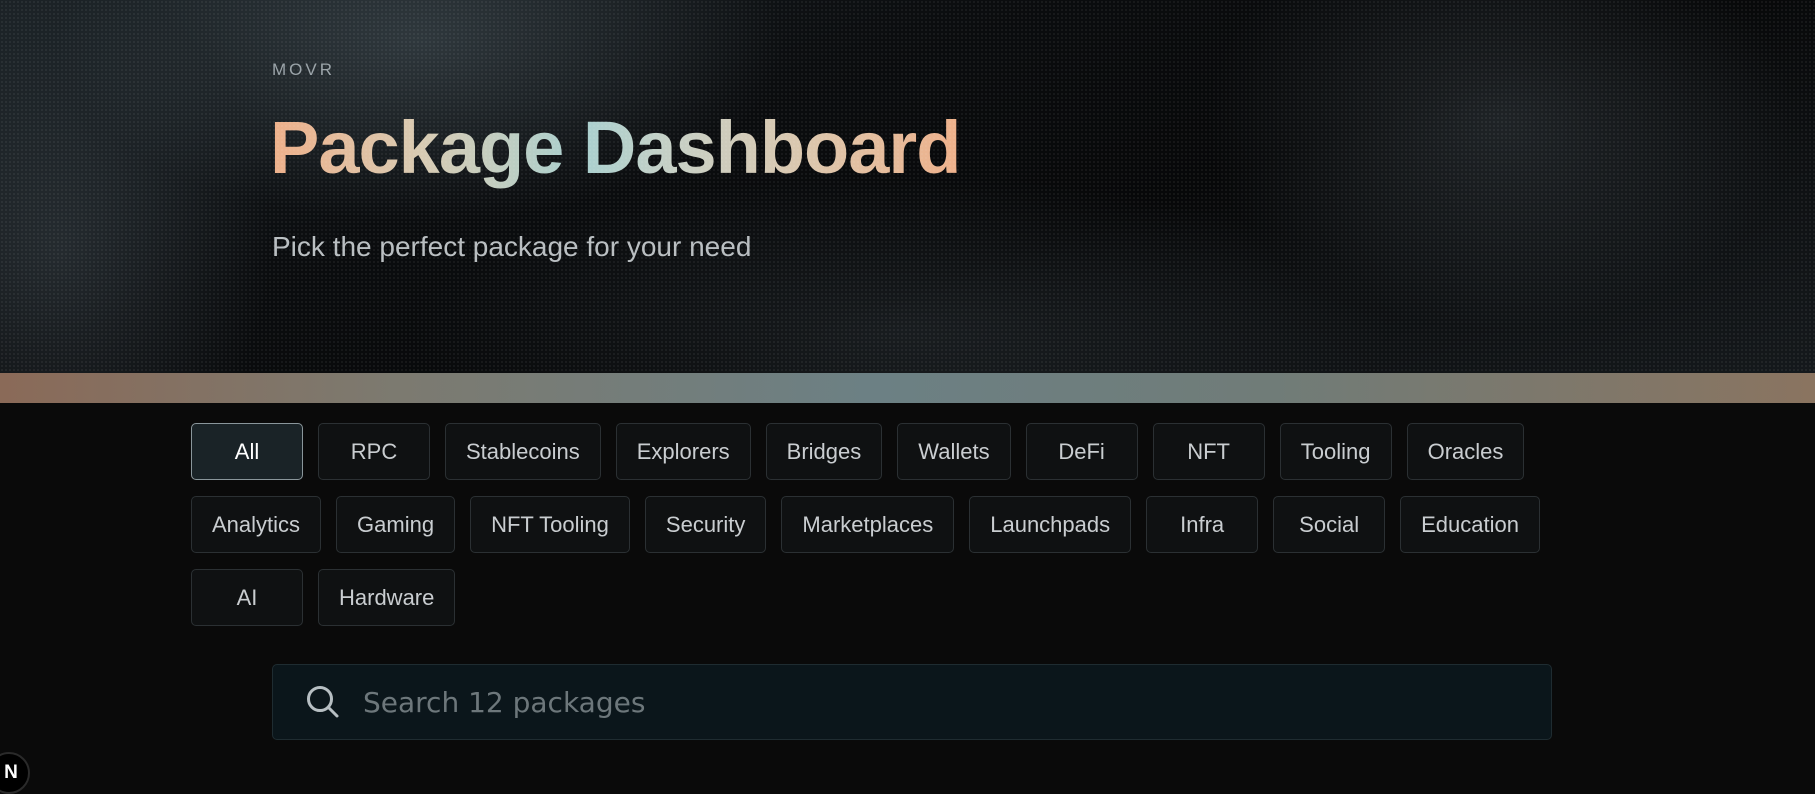 The height and width of the screenshot is (794, 1815). I want to click on filter-chip-nft: NFT, so click(1208, 451).